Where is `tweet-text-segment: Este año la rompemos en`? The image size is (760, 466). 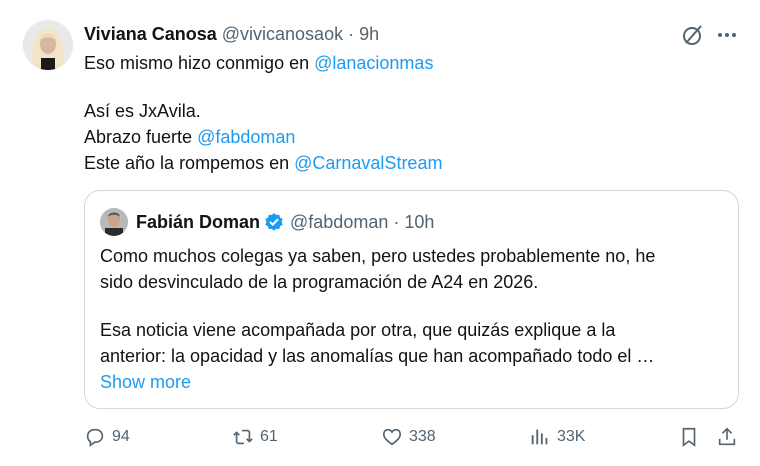 tweet-text-segment: Este año la rompemos en is located at coordinates (189, 163).